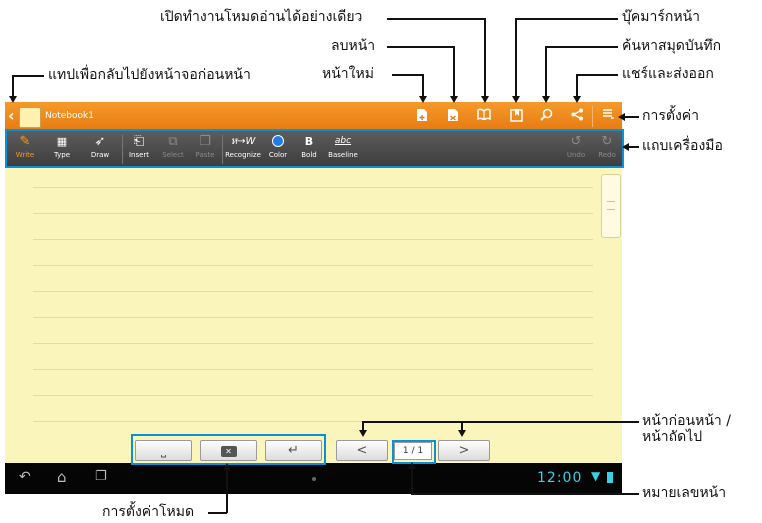 The height and width of the screenshot is (523, 762). What do you see at coordinates (414, 452) in the screenshot?
I see `page-number-highlight` at bounding box center [414, 452].